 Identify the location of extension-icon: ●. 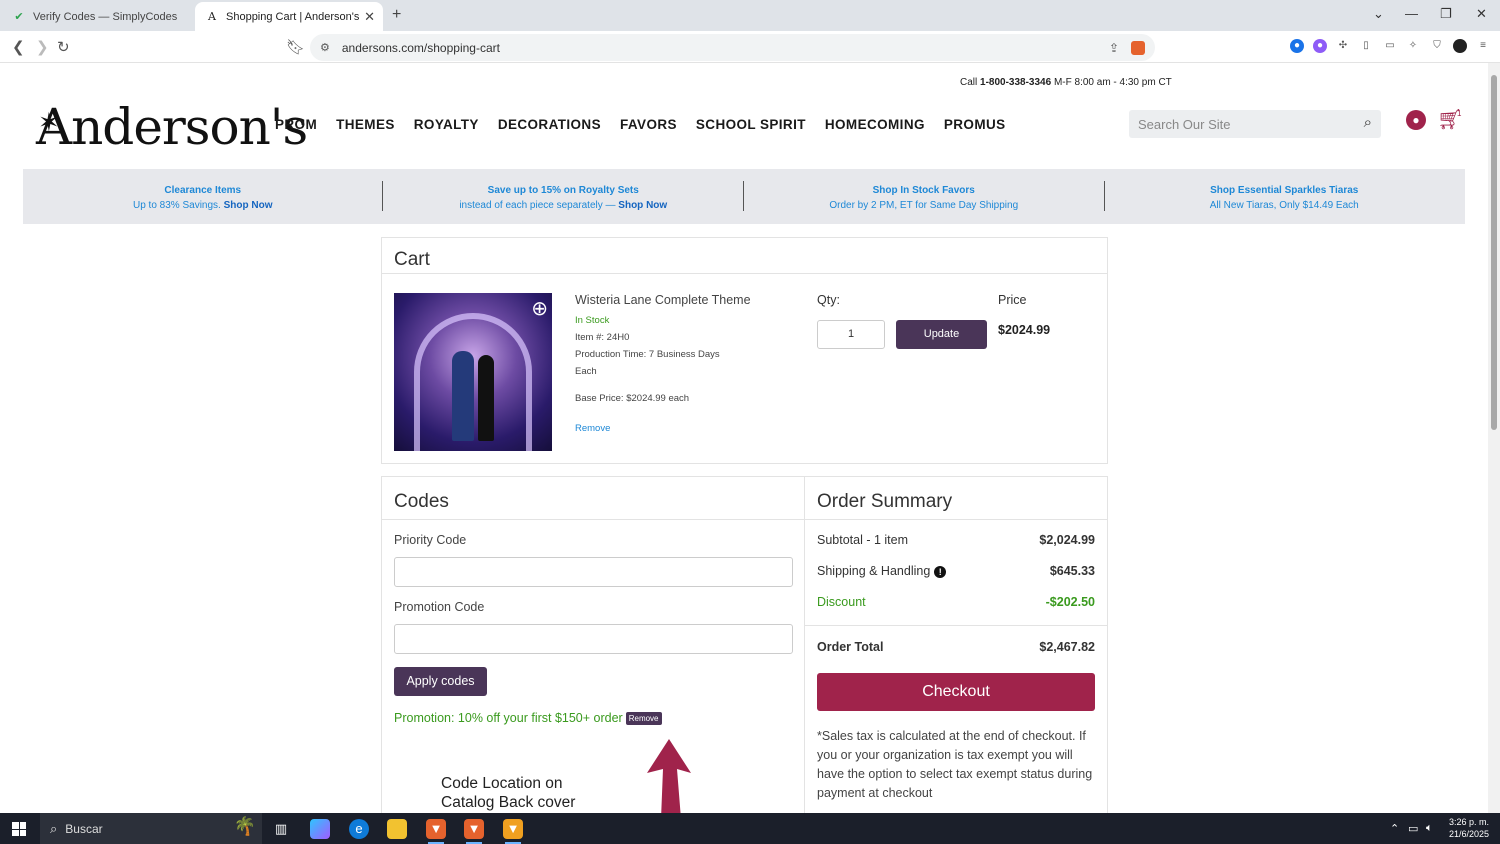
(1297, 46).